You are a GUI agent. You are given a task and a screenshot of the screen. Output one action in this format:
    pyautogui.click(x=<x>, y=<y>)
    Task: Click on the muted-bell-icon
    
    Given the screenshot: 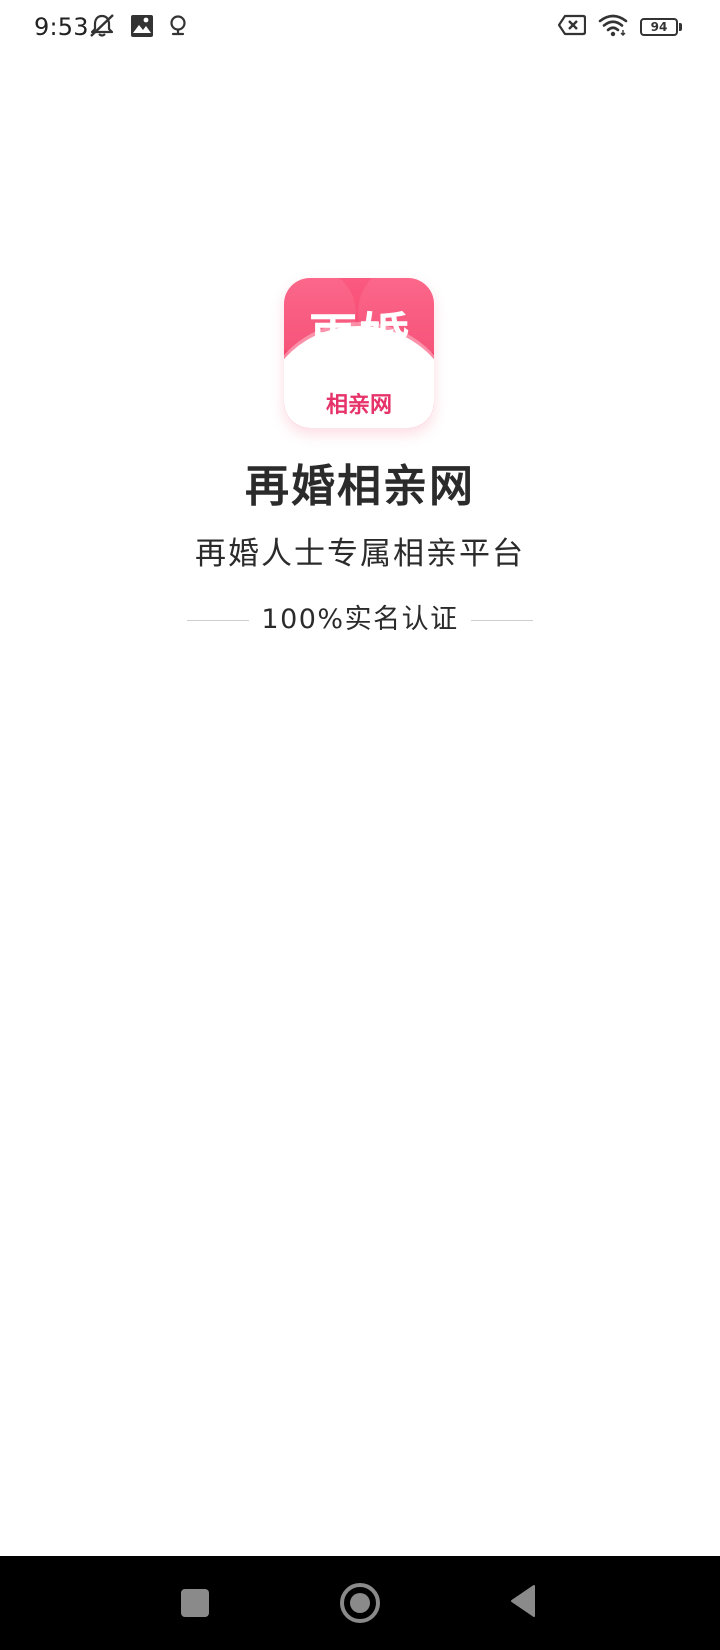 What is the action you would take?
    pyautogui.click(x=102, y=28)
    